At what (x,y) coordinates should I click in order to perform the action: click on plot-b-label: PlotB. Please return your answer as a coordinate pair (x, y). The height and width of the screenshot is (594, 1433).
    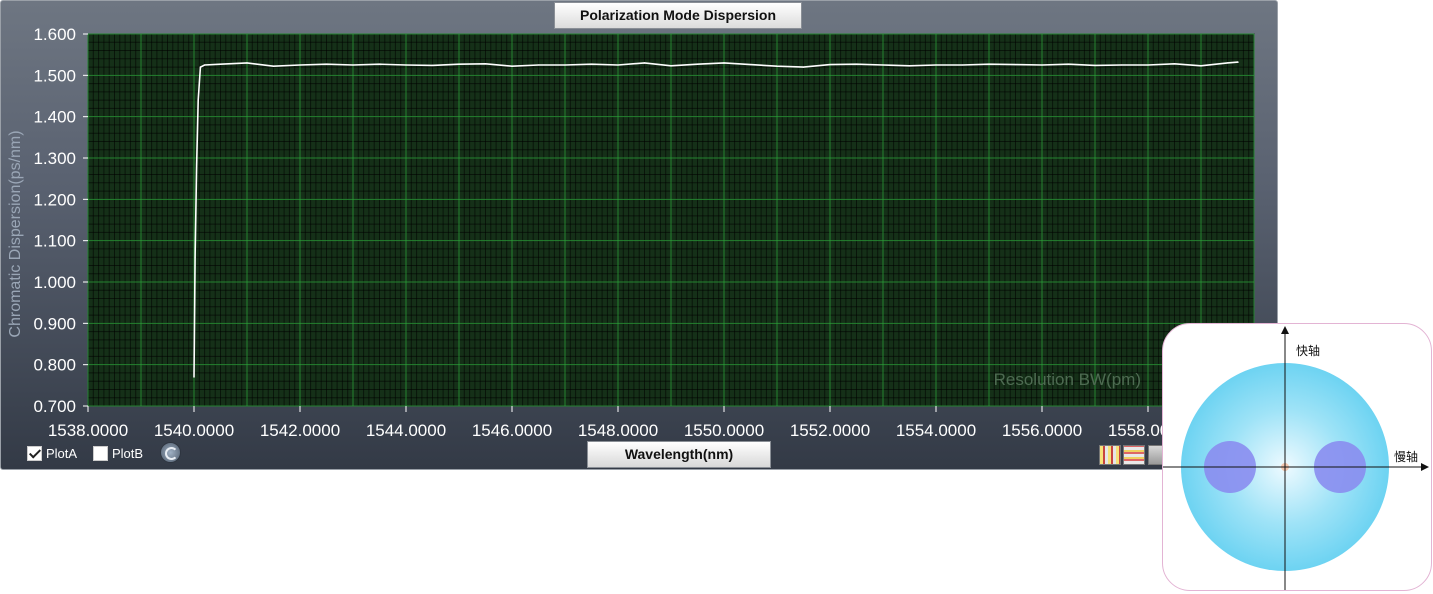
    Looking at the image, I should click on (128, 453).